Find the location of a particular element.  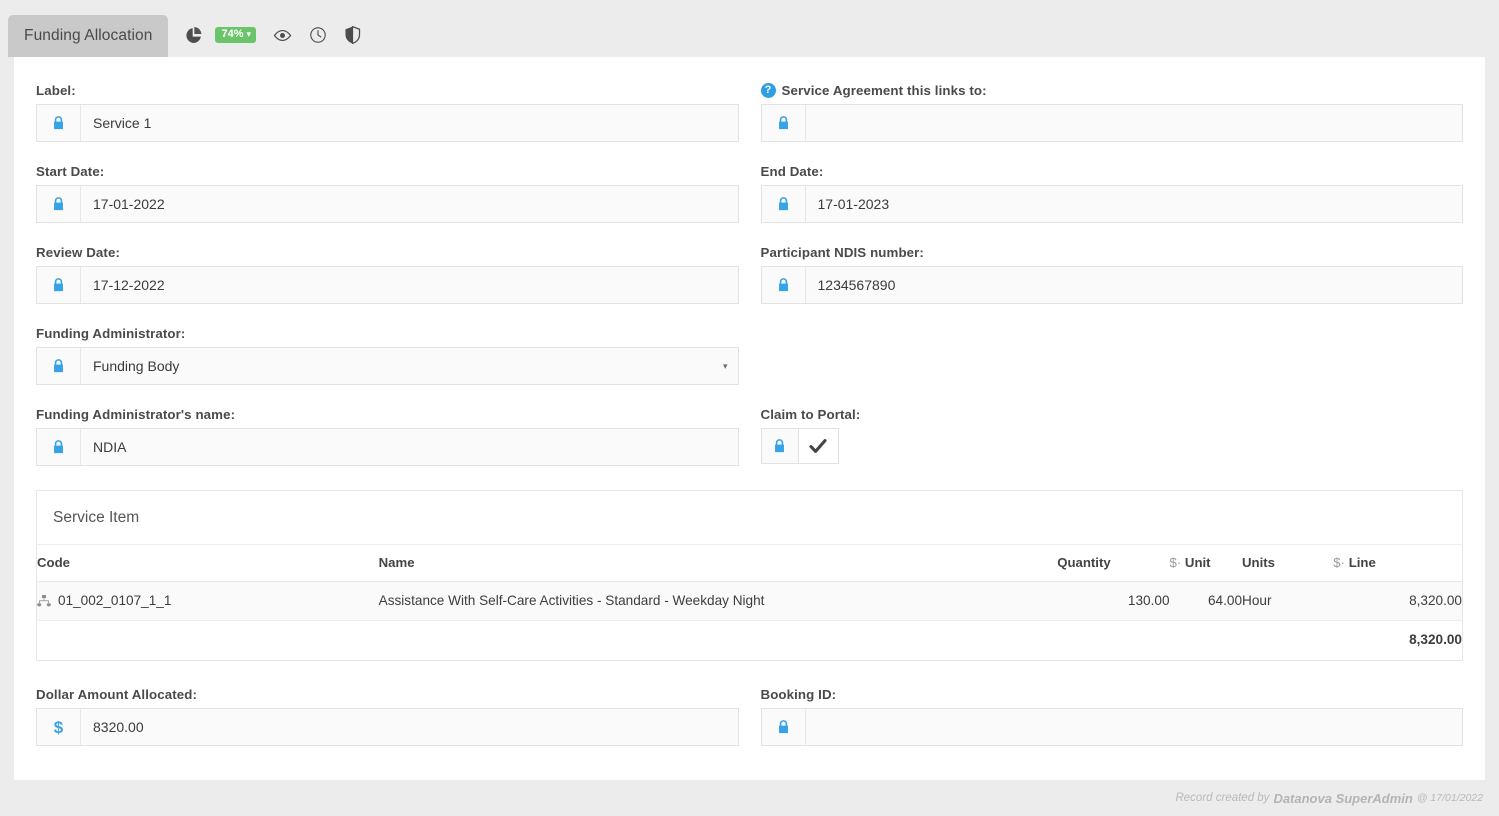

column-header-line-label: Line is located at coordinates (1362, 562).